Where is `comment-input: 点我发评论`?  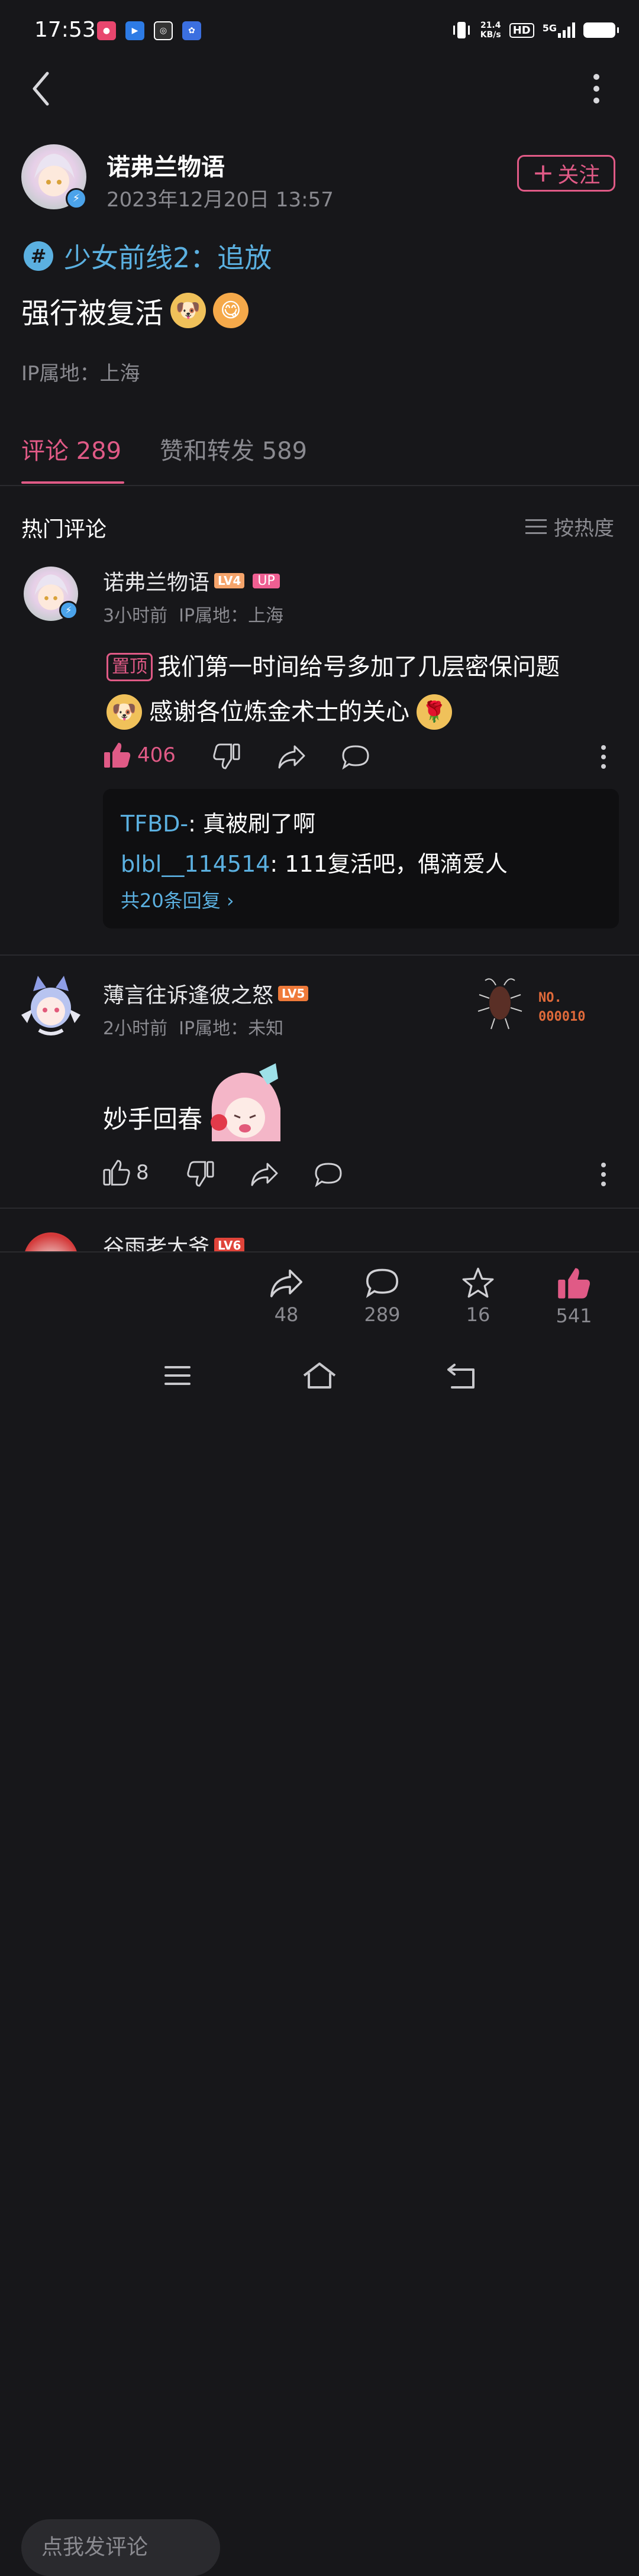 comment-input: 点我发评论 is located at coordinates (120, 2547).